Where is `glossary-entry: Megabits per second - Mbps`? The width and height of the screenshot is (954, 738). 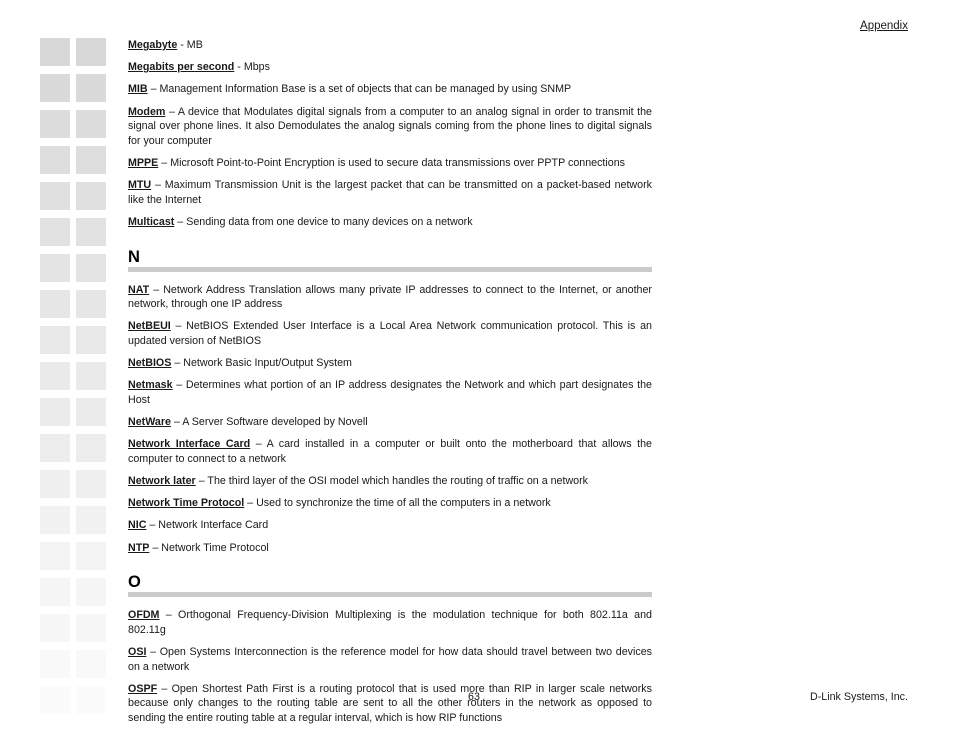
glossary-entry: Megabits per second - Mbps is located at coordinates (390, 67).